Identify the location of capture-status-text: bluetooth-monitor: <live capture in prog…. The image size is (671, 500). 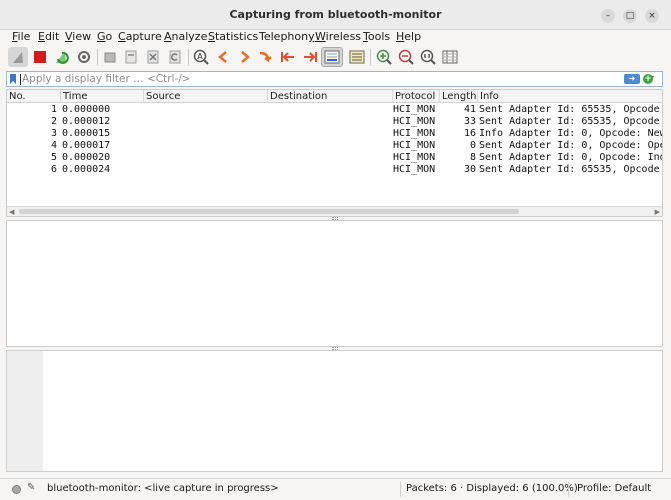
(163, 488).